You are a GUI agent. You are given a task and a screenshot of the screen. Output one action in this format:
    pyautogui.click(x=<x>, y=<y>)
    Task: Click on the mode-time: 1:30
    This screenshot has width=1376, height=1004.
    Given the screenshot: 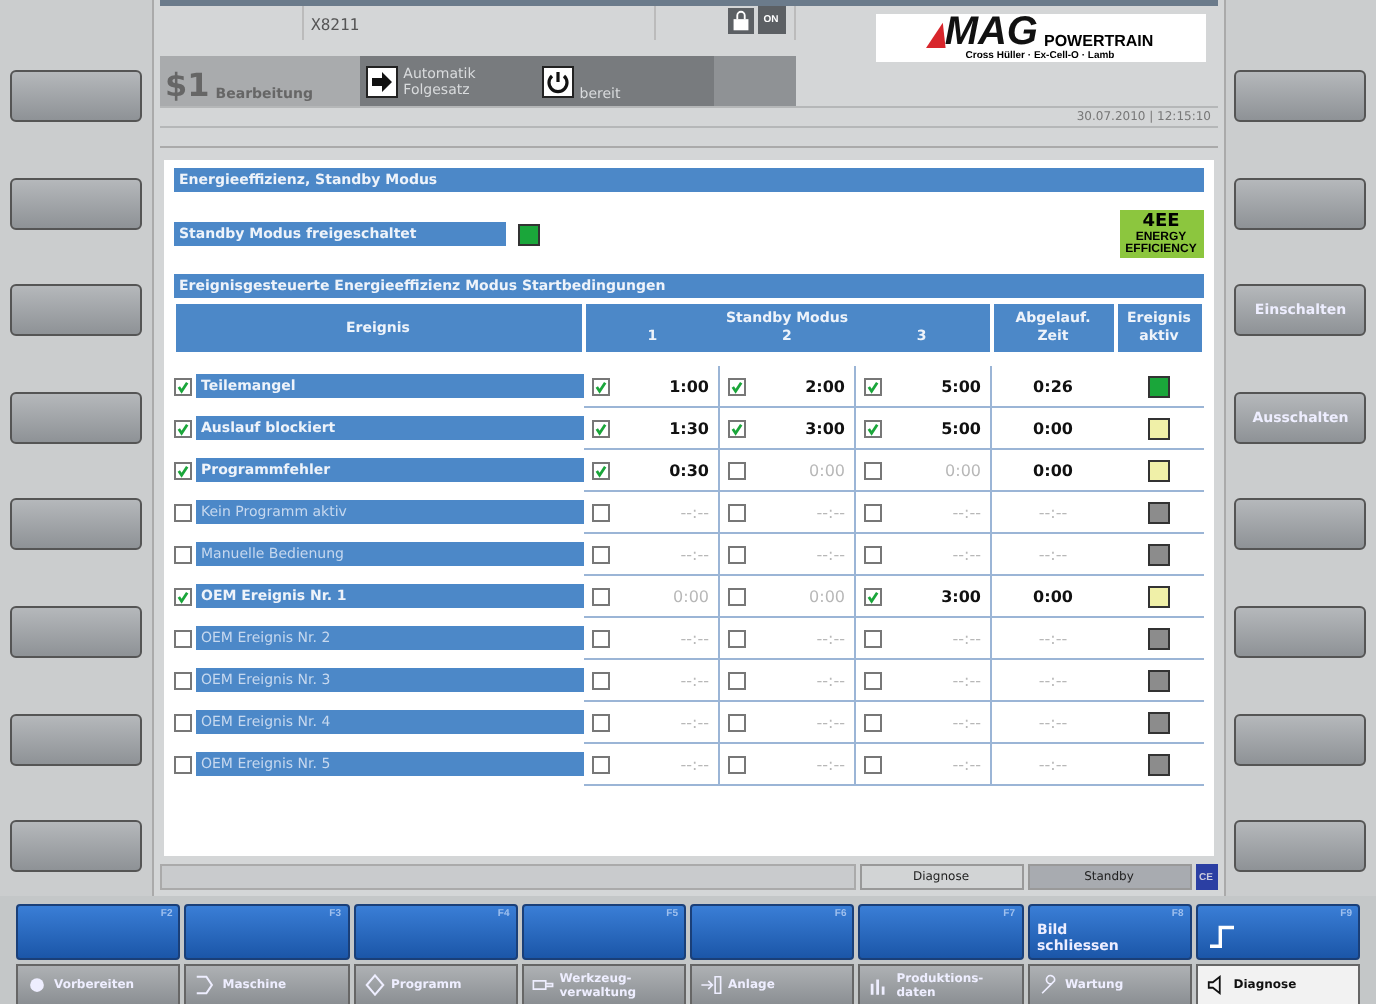 What is the action you would take?
    pyautogui.click(x=689, y=428)
    